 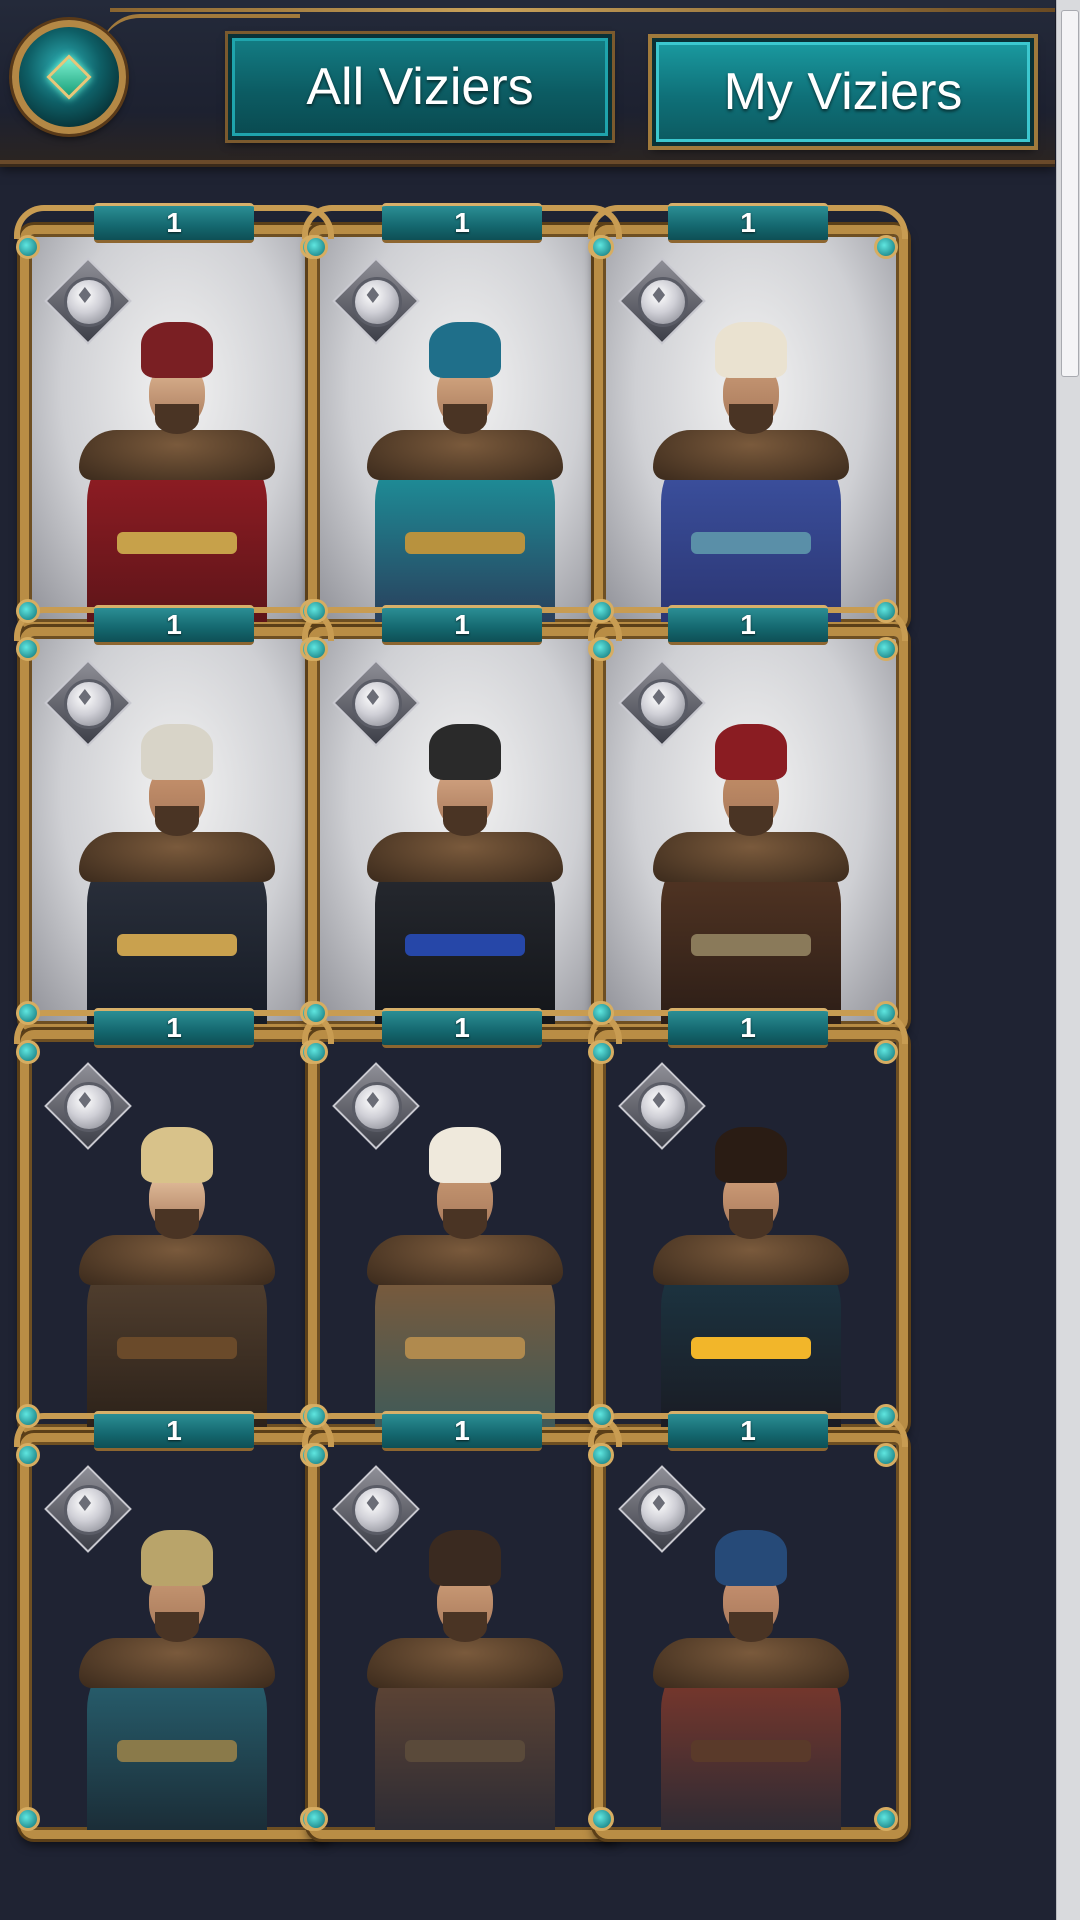 What do you see at coordinates (420, 87) in the screenshot?
I see `tab-all-viziers: All Viziers` at bounding box center [420, 87].